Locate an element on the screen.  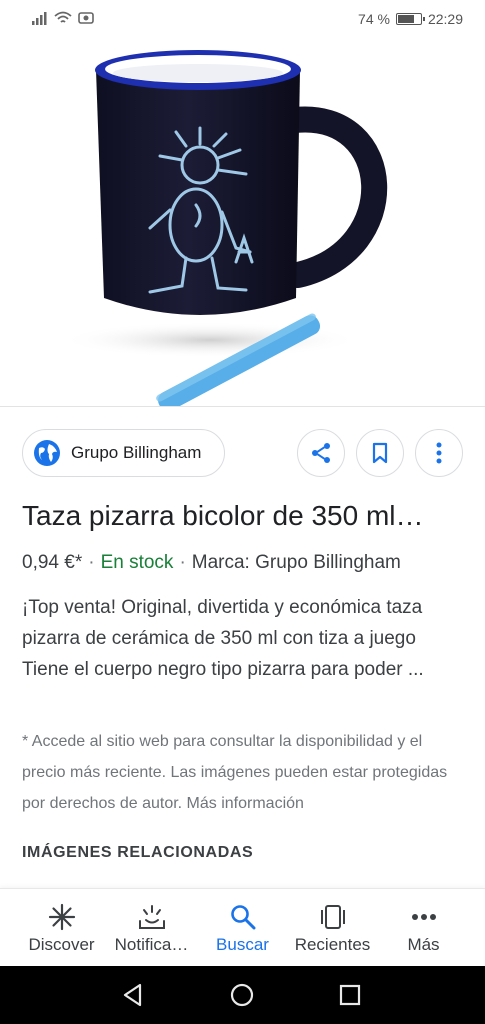
overview-icon is located at coordinates (350, 995).